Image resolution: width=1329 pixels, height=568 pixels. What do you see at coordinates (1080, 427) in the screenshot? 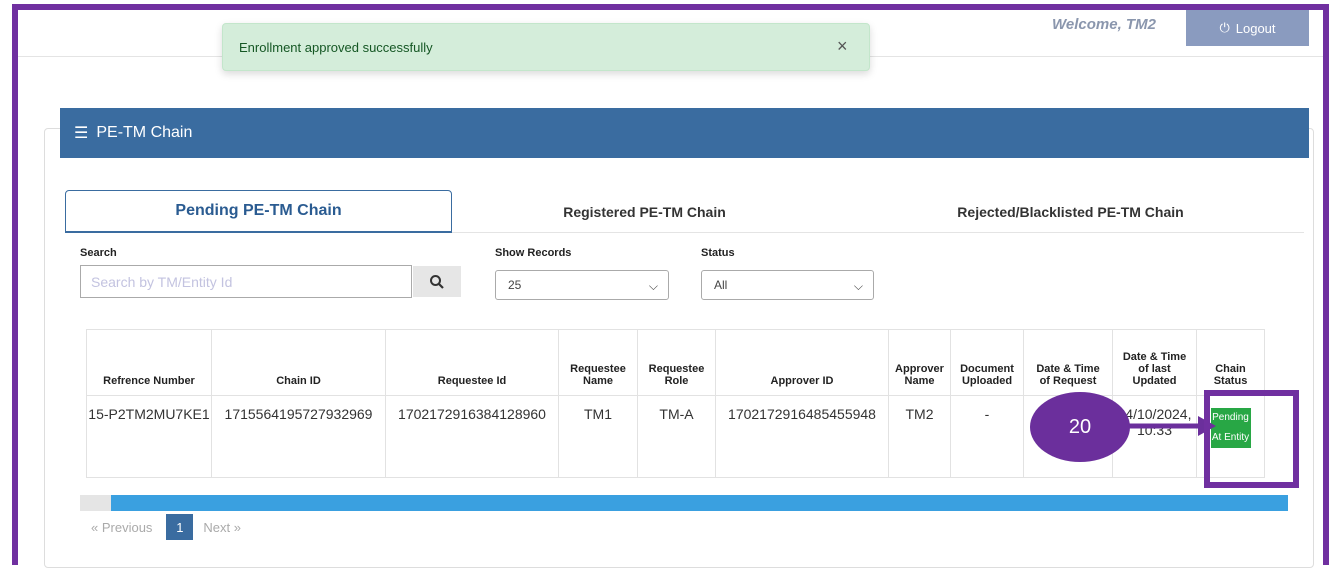
I see `step-callout: 20` at bounding box center [1080, 427].